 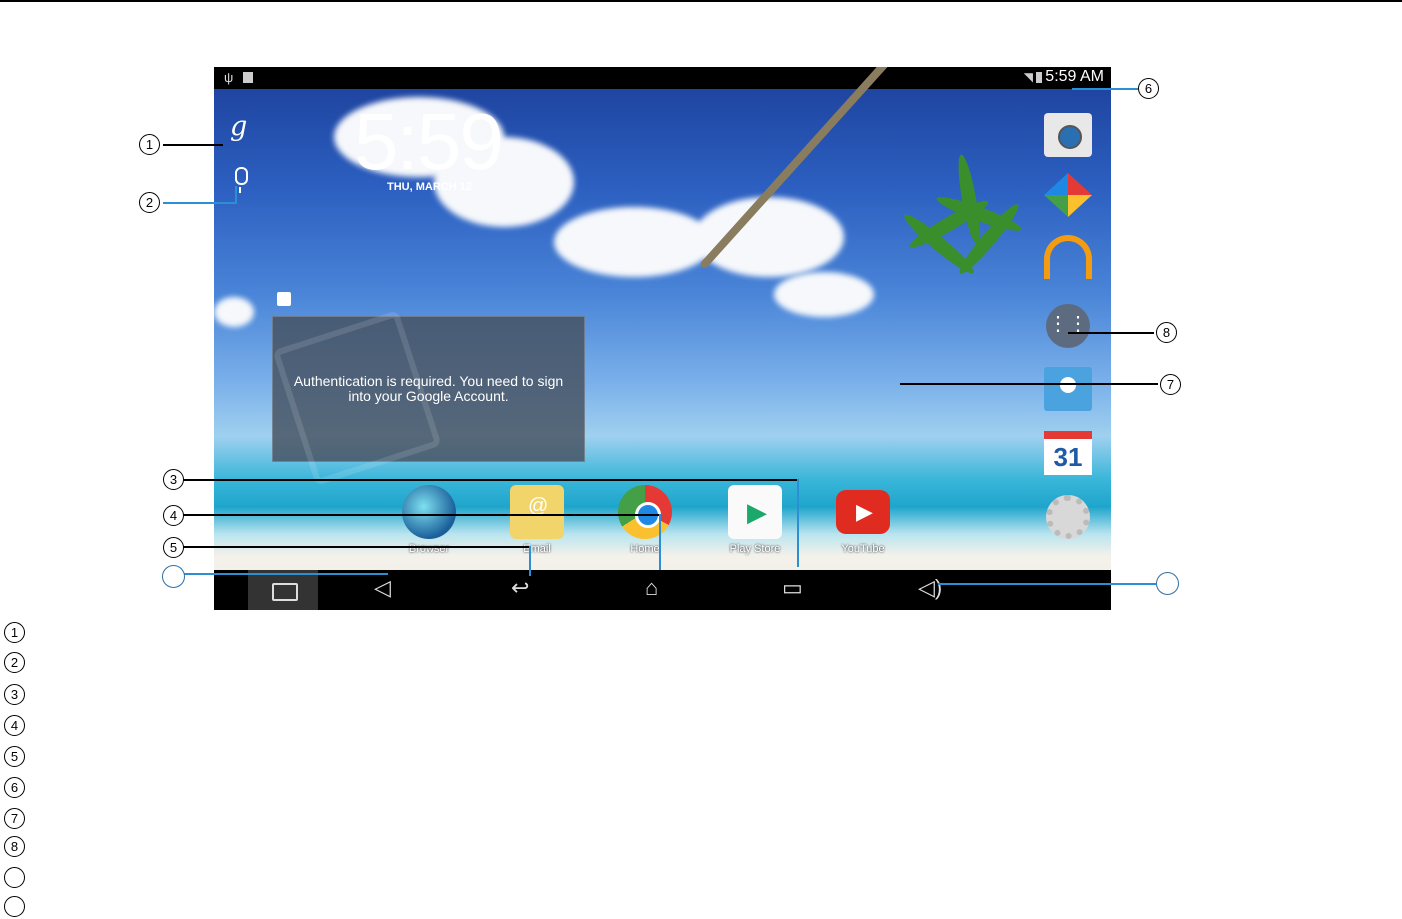 I want to click on dock-app-label: Email, so click(x=537, y=549).